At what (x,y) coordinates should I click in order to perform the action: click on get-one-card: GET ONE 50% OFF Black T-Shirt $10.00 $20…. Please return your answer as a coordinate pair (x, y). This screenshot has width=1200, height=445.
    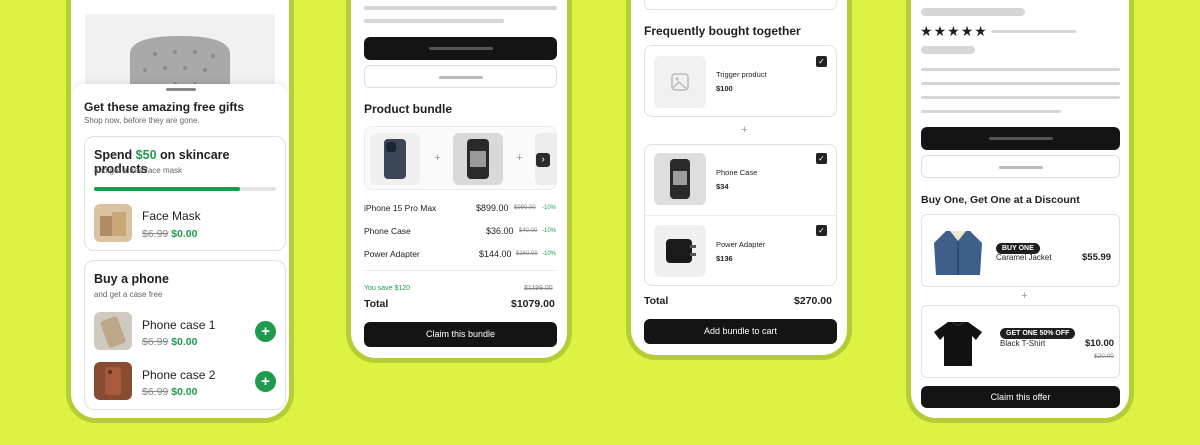
    Looking at the image, I should click on (1020, 341).